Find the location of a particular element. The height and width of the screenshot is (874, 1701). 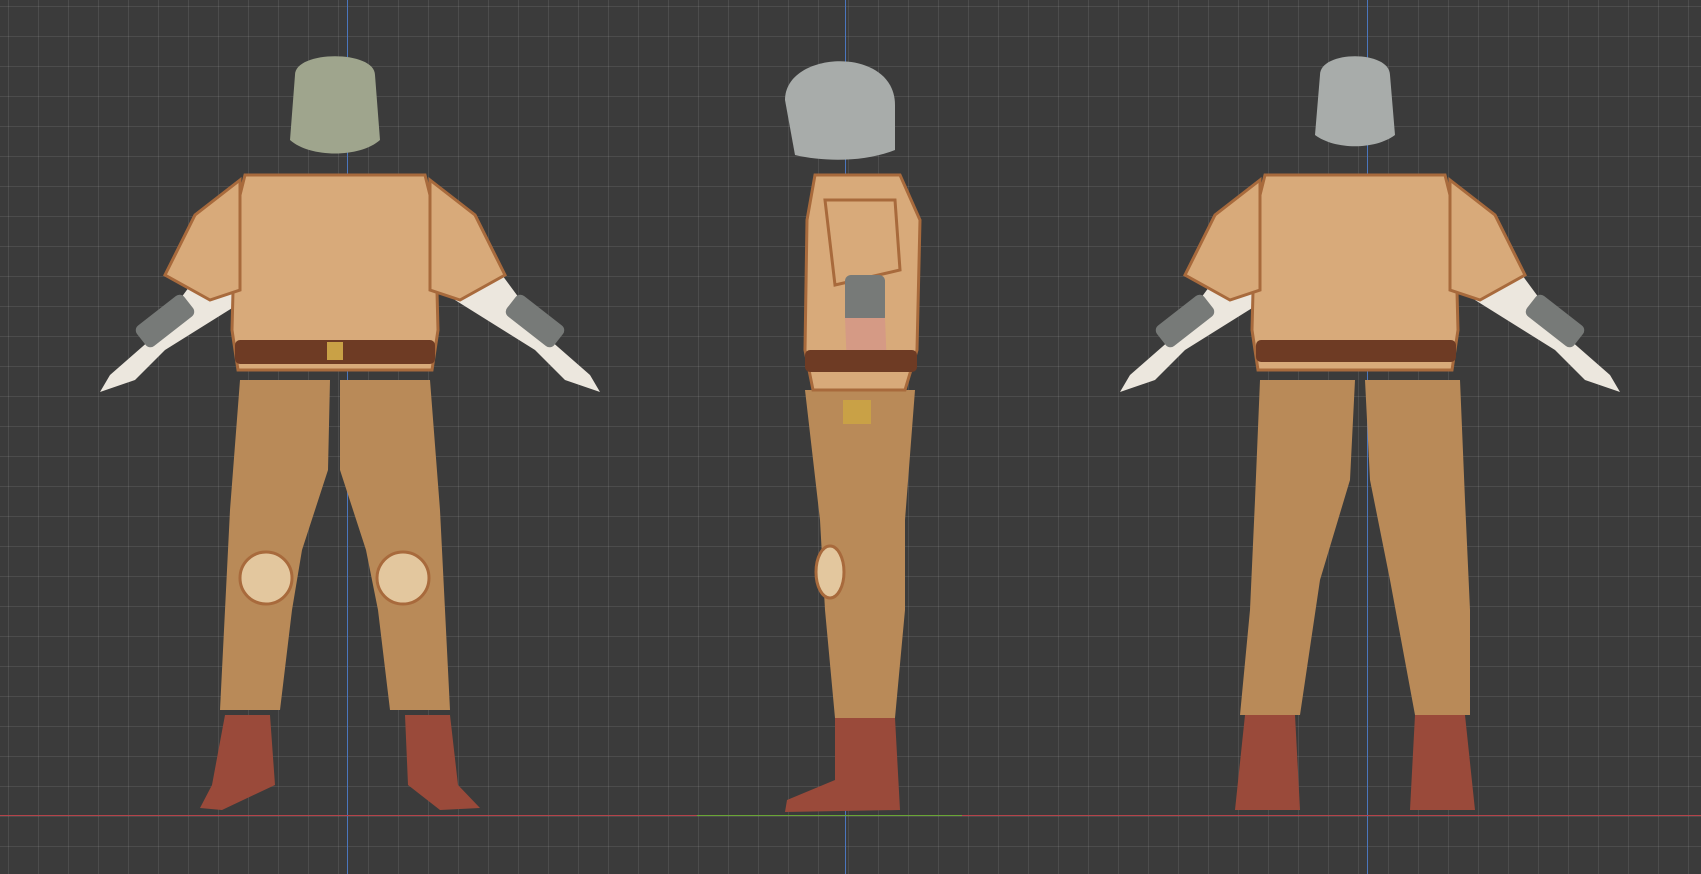

back-right-boot is located at coordinates (1442, 762).